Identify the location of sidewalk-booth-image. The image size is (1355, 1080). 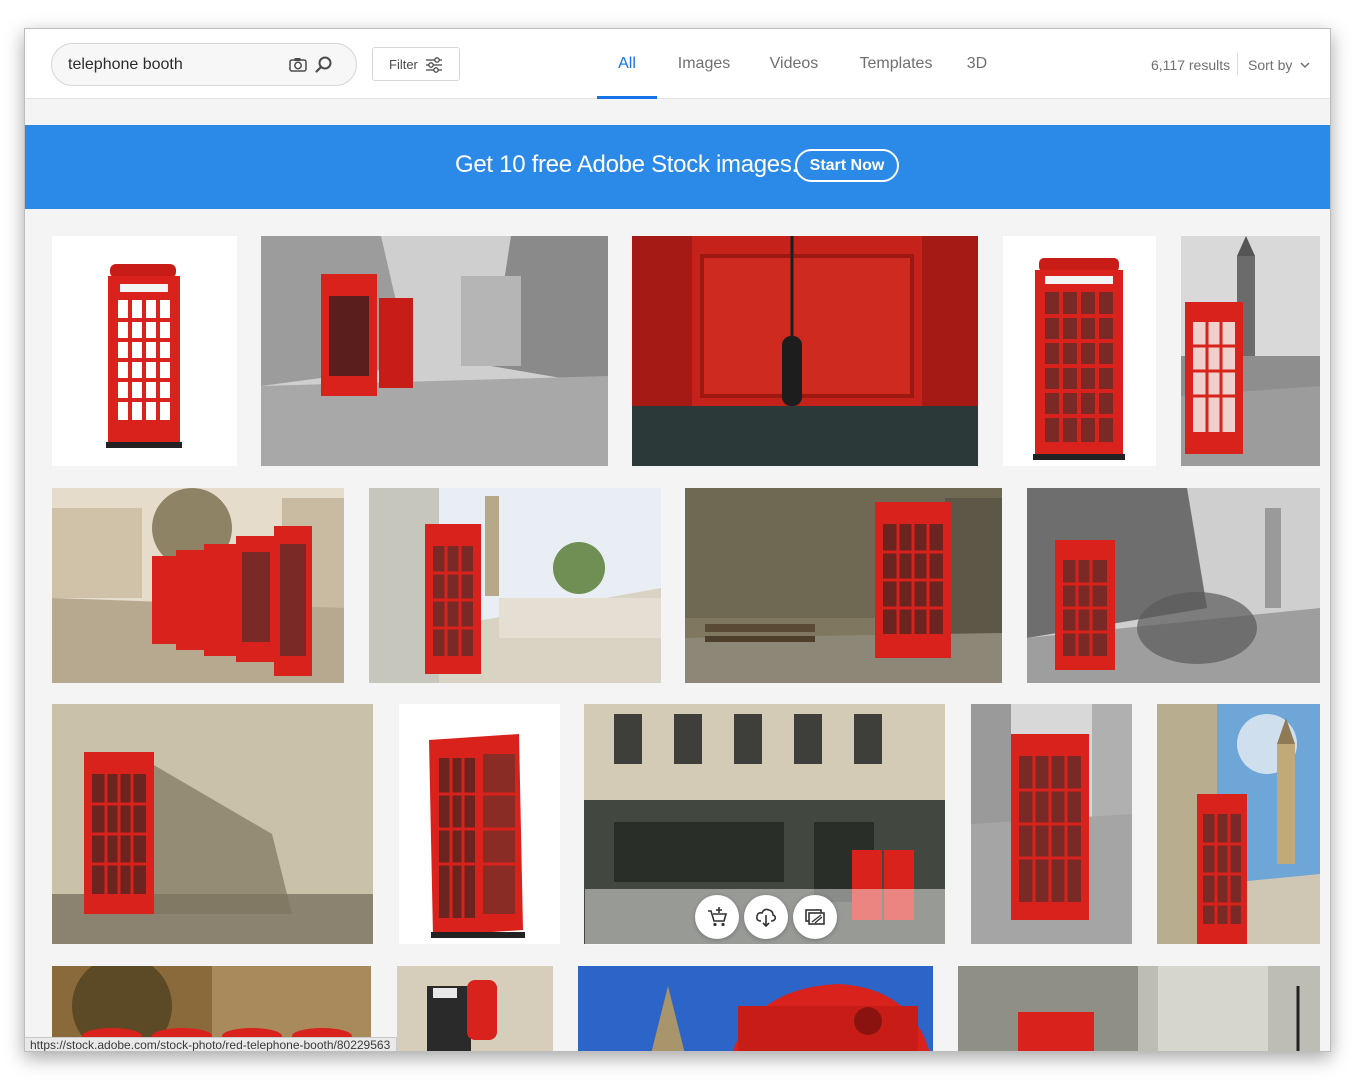
(1051, 824).